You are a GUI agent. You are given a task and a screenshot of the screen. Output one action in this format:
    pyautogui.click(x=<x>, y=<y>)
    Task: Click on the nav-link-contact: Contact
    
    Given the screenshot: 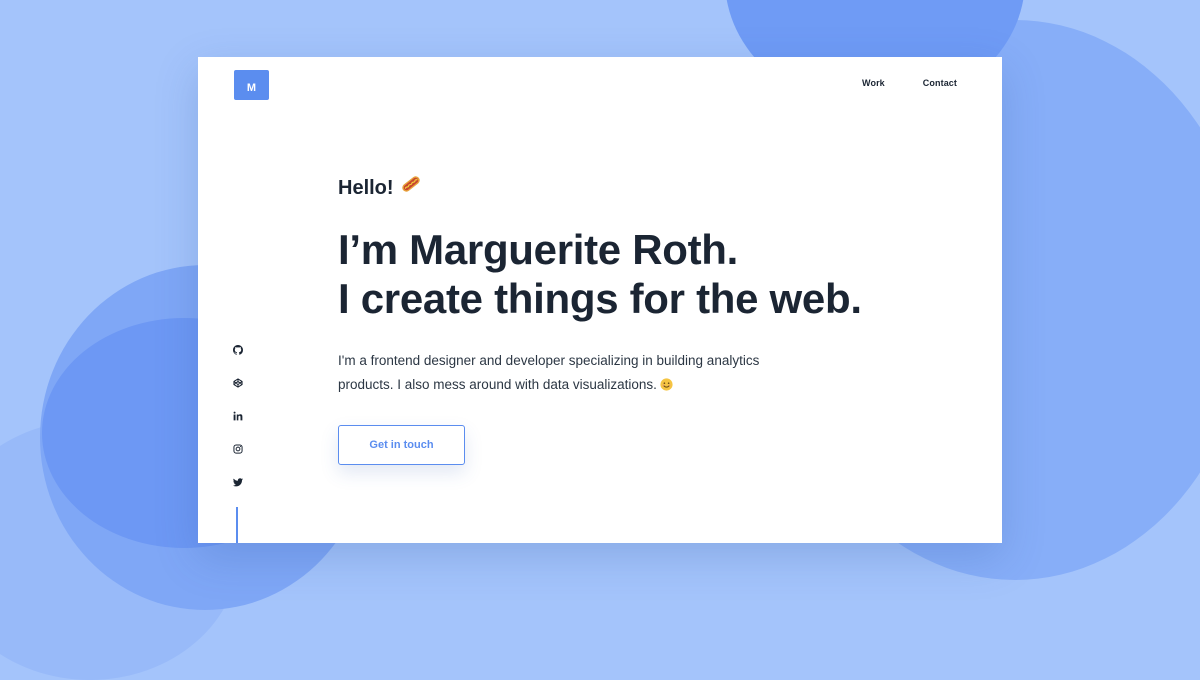 What is the action you would take?
    pyautogui.click(x=940, y=83)
    